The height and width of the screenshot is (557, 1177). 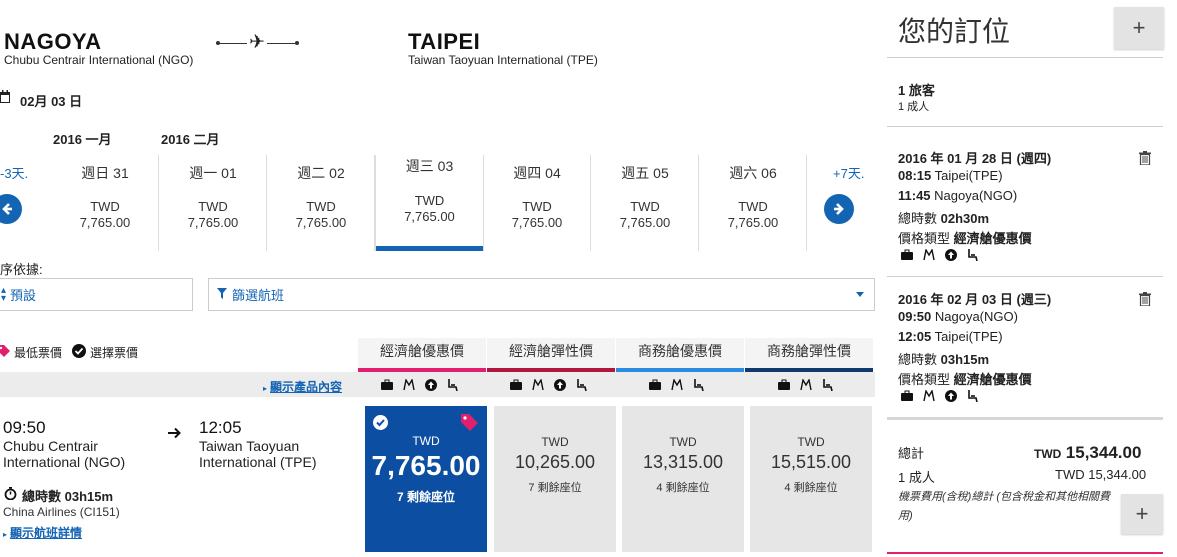 I want to click on origin-airport: Chubu Centrair International (NGO), so click(x=99, y=60).